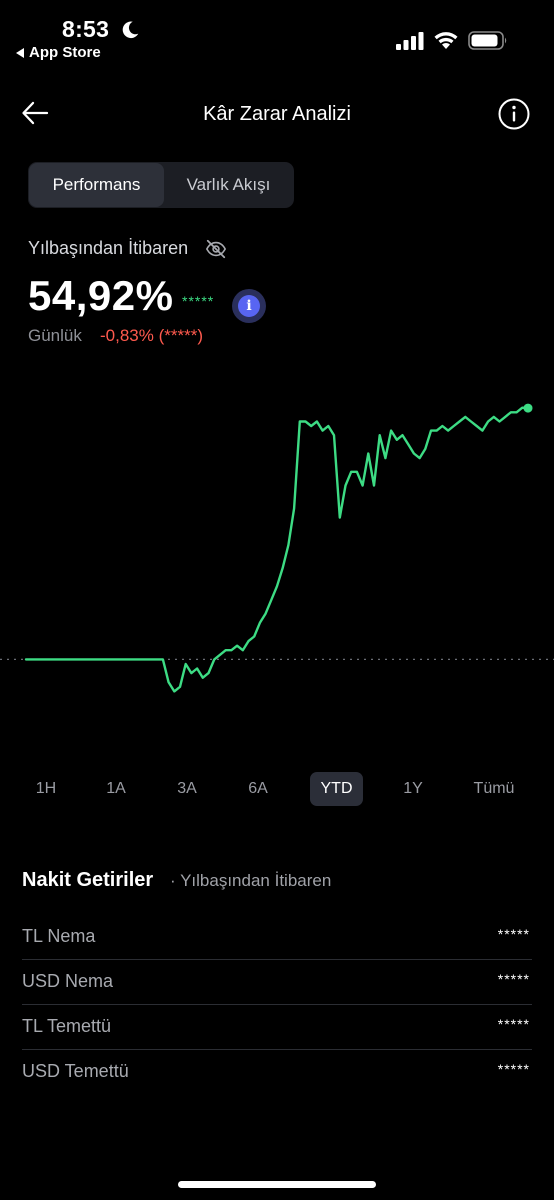 Image resolution: width=554 pixels, height=1200 pixels. What do you see at coordinates (514, 114) in the screenshot?
I see `info-icon` at bounding box center [514, 114].